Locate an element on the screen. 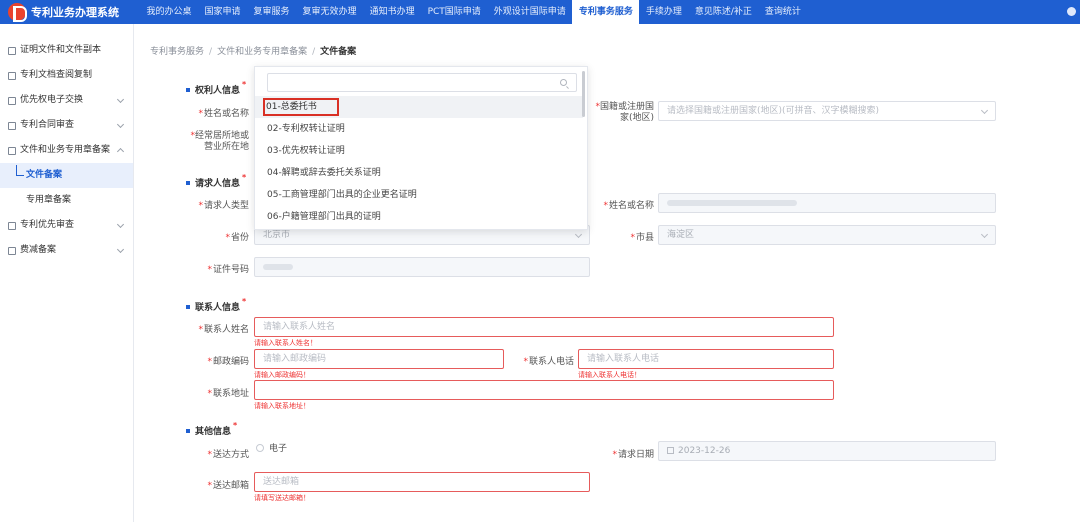 The width and height of the screenshot is (1080, 522). request-date-field: 2023-12-26 is located at coordinates (827, 451).